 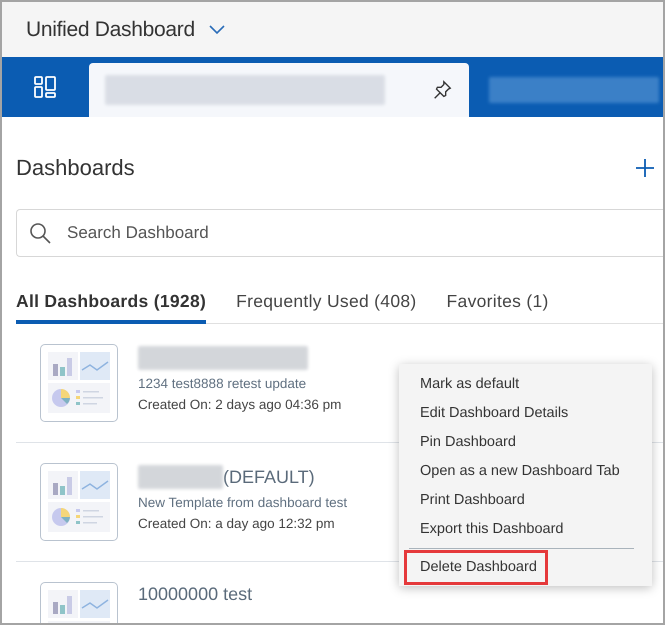 What do you see at coordinates (476, 567) in the screenshot?
I see `menu-item: Delete Dashboard` at bounding box center [476, 567].